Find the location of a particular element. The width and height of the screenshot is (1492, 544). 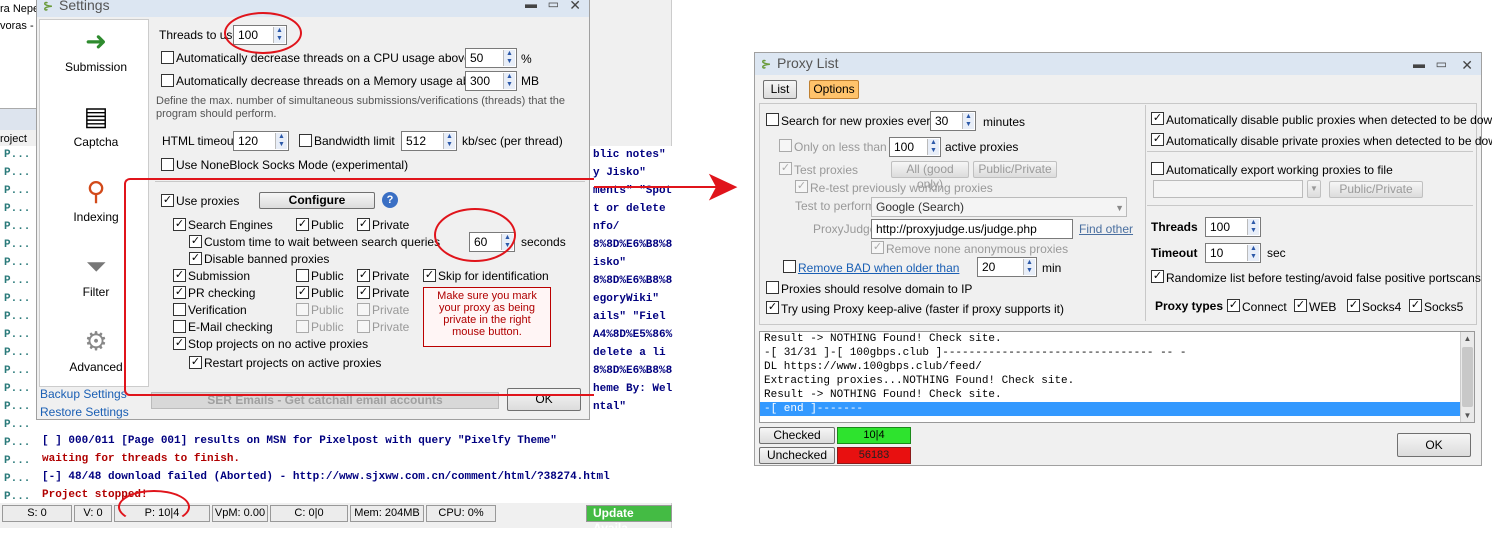

auto-public-checkbox: ✓ is located at coordinates (1157, 118).